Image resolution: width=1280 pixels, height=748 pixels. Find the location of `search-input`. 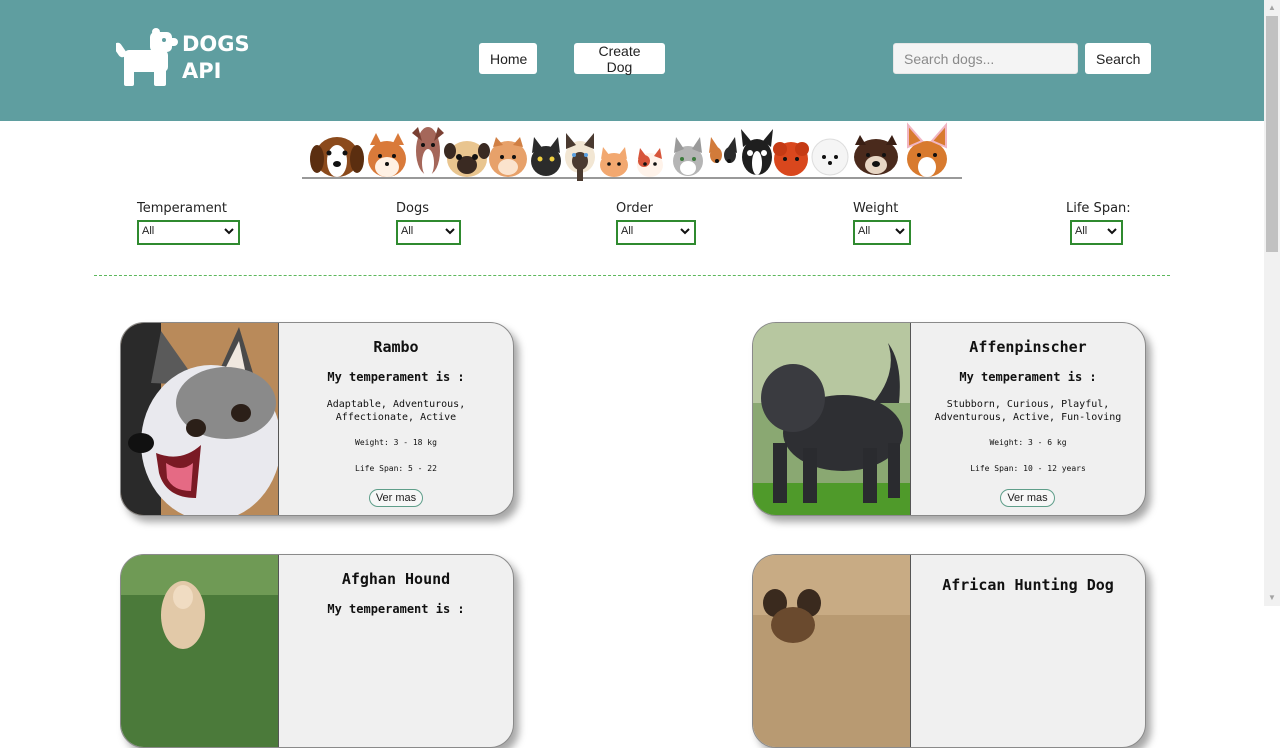

search-input is located at coordinates (985, 58).